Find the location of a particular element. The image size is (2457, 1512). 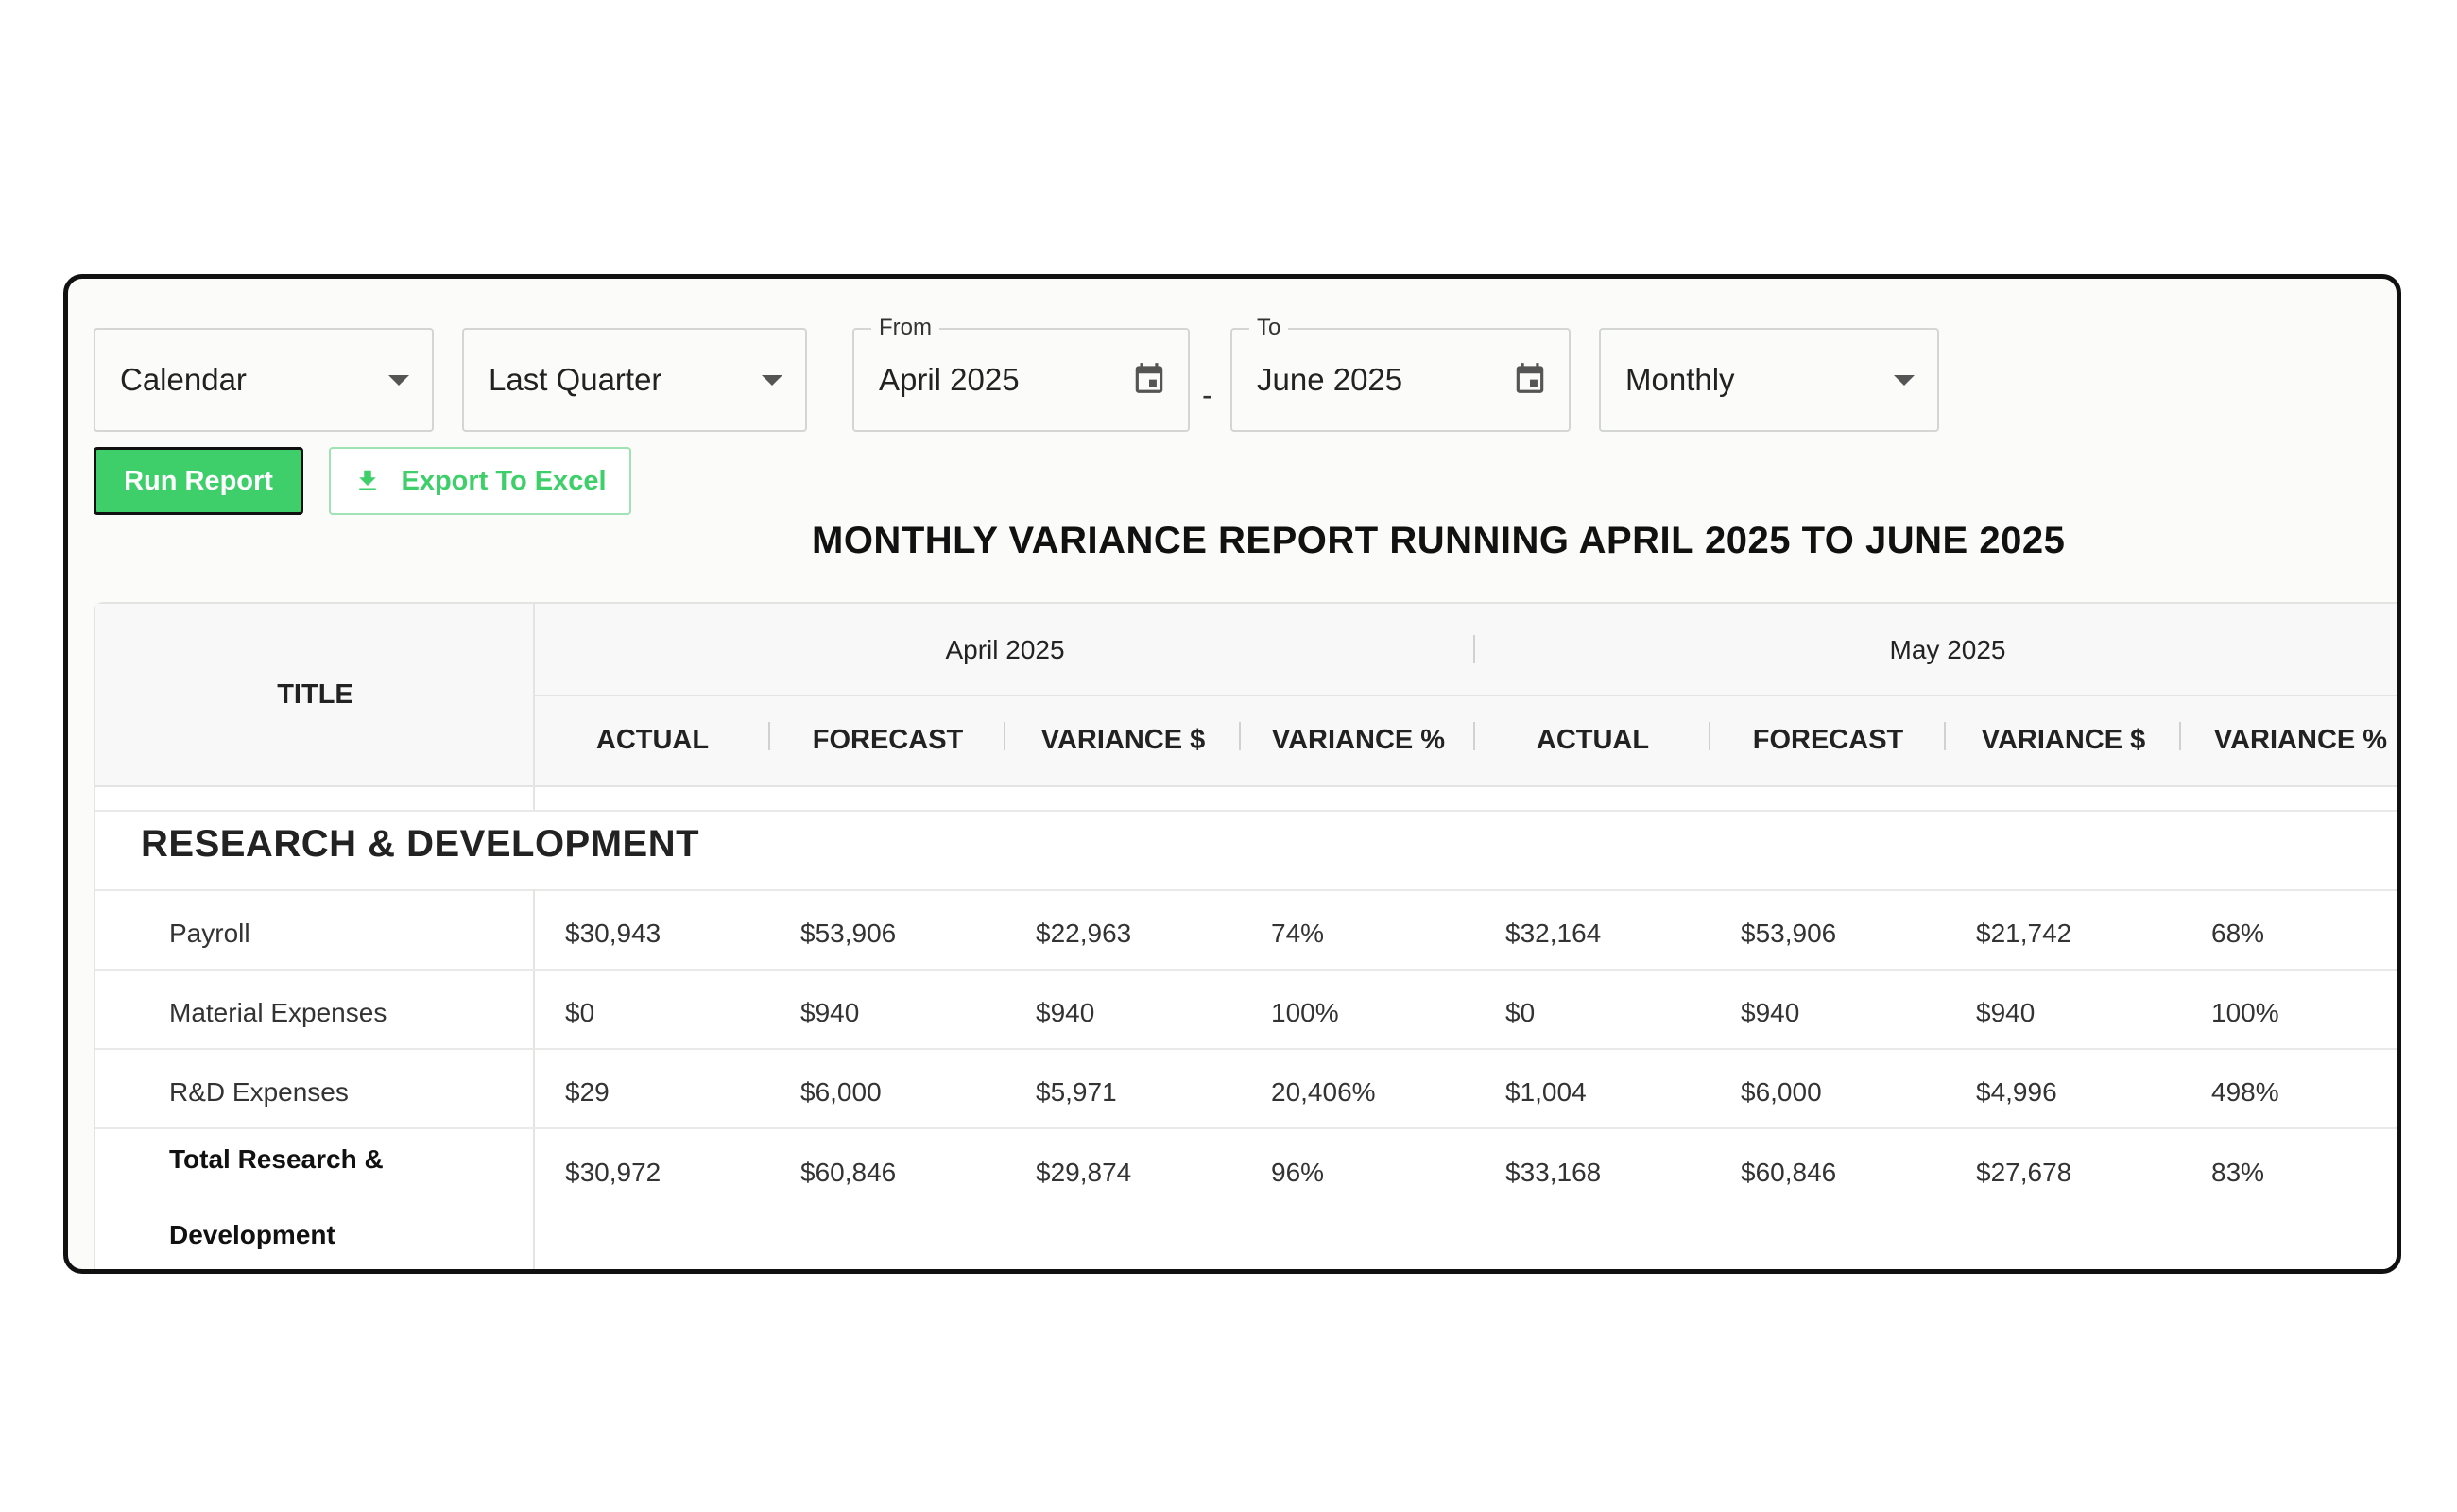

period-select: Last Quarter is located at coordinates (634, 380).